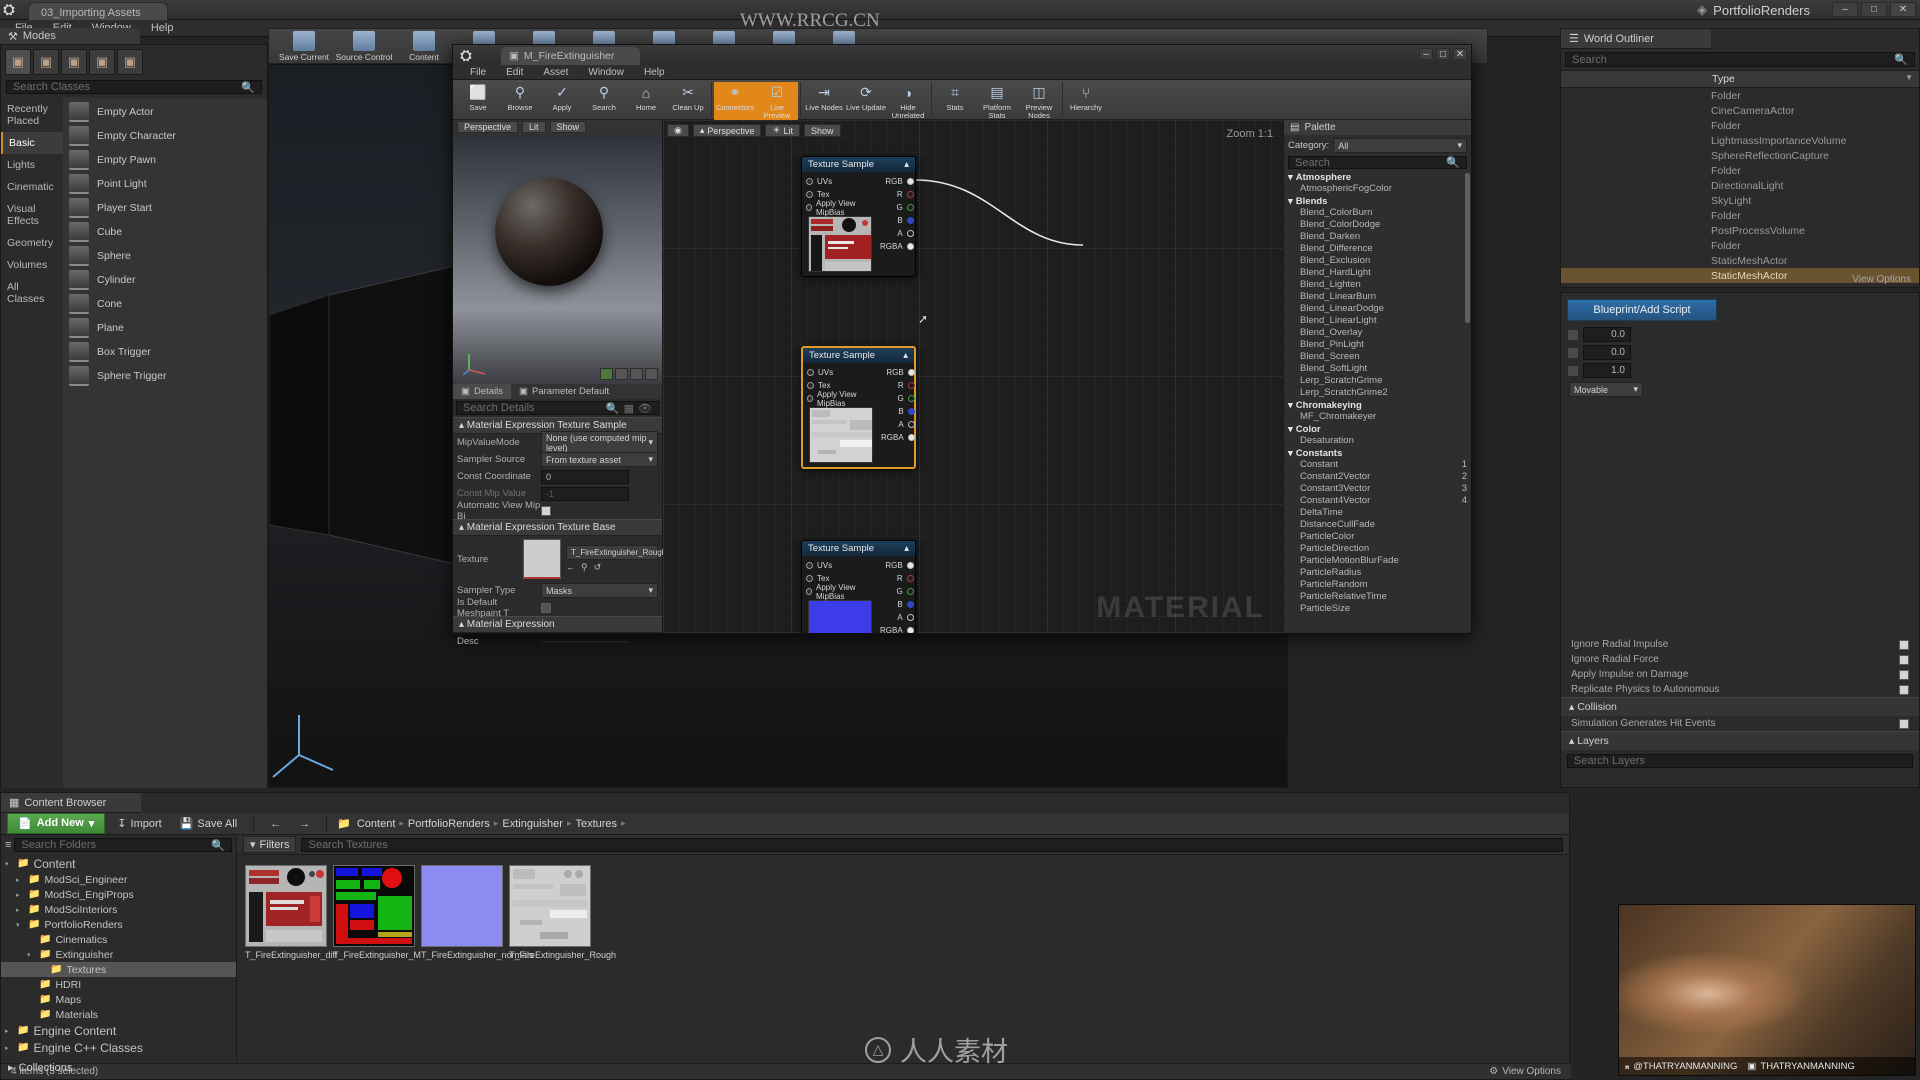 The width and height of the screenshot is (1920, 1080). Describe the element at coordinates (570, 567) in the screenshot. I see `use-selected-icon: ←` at that location.